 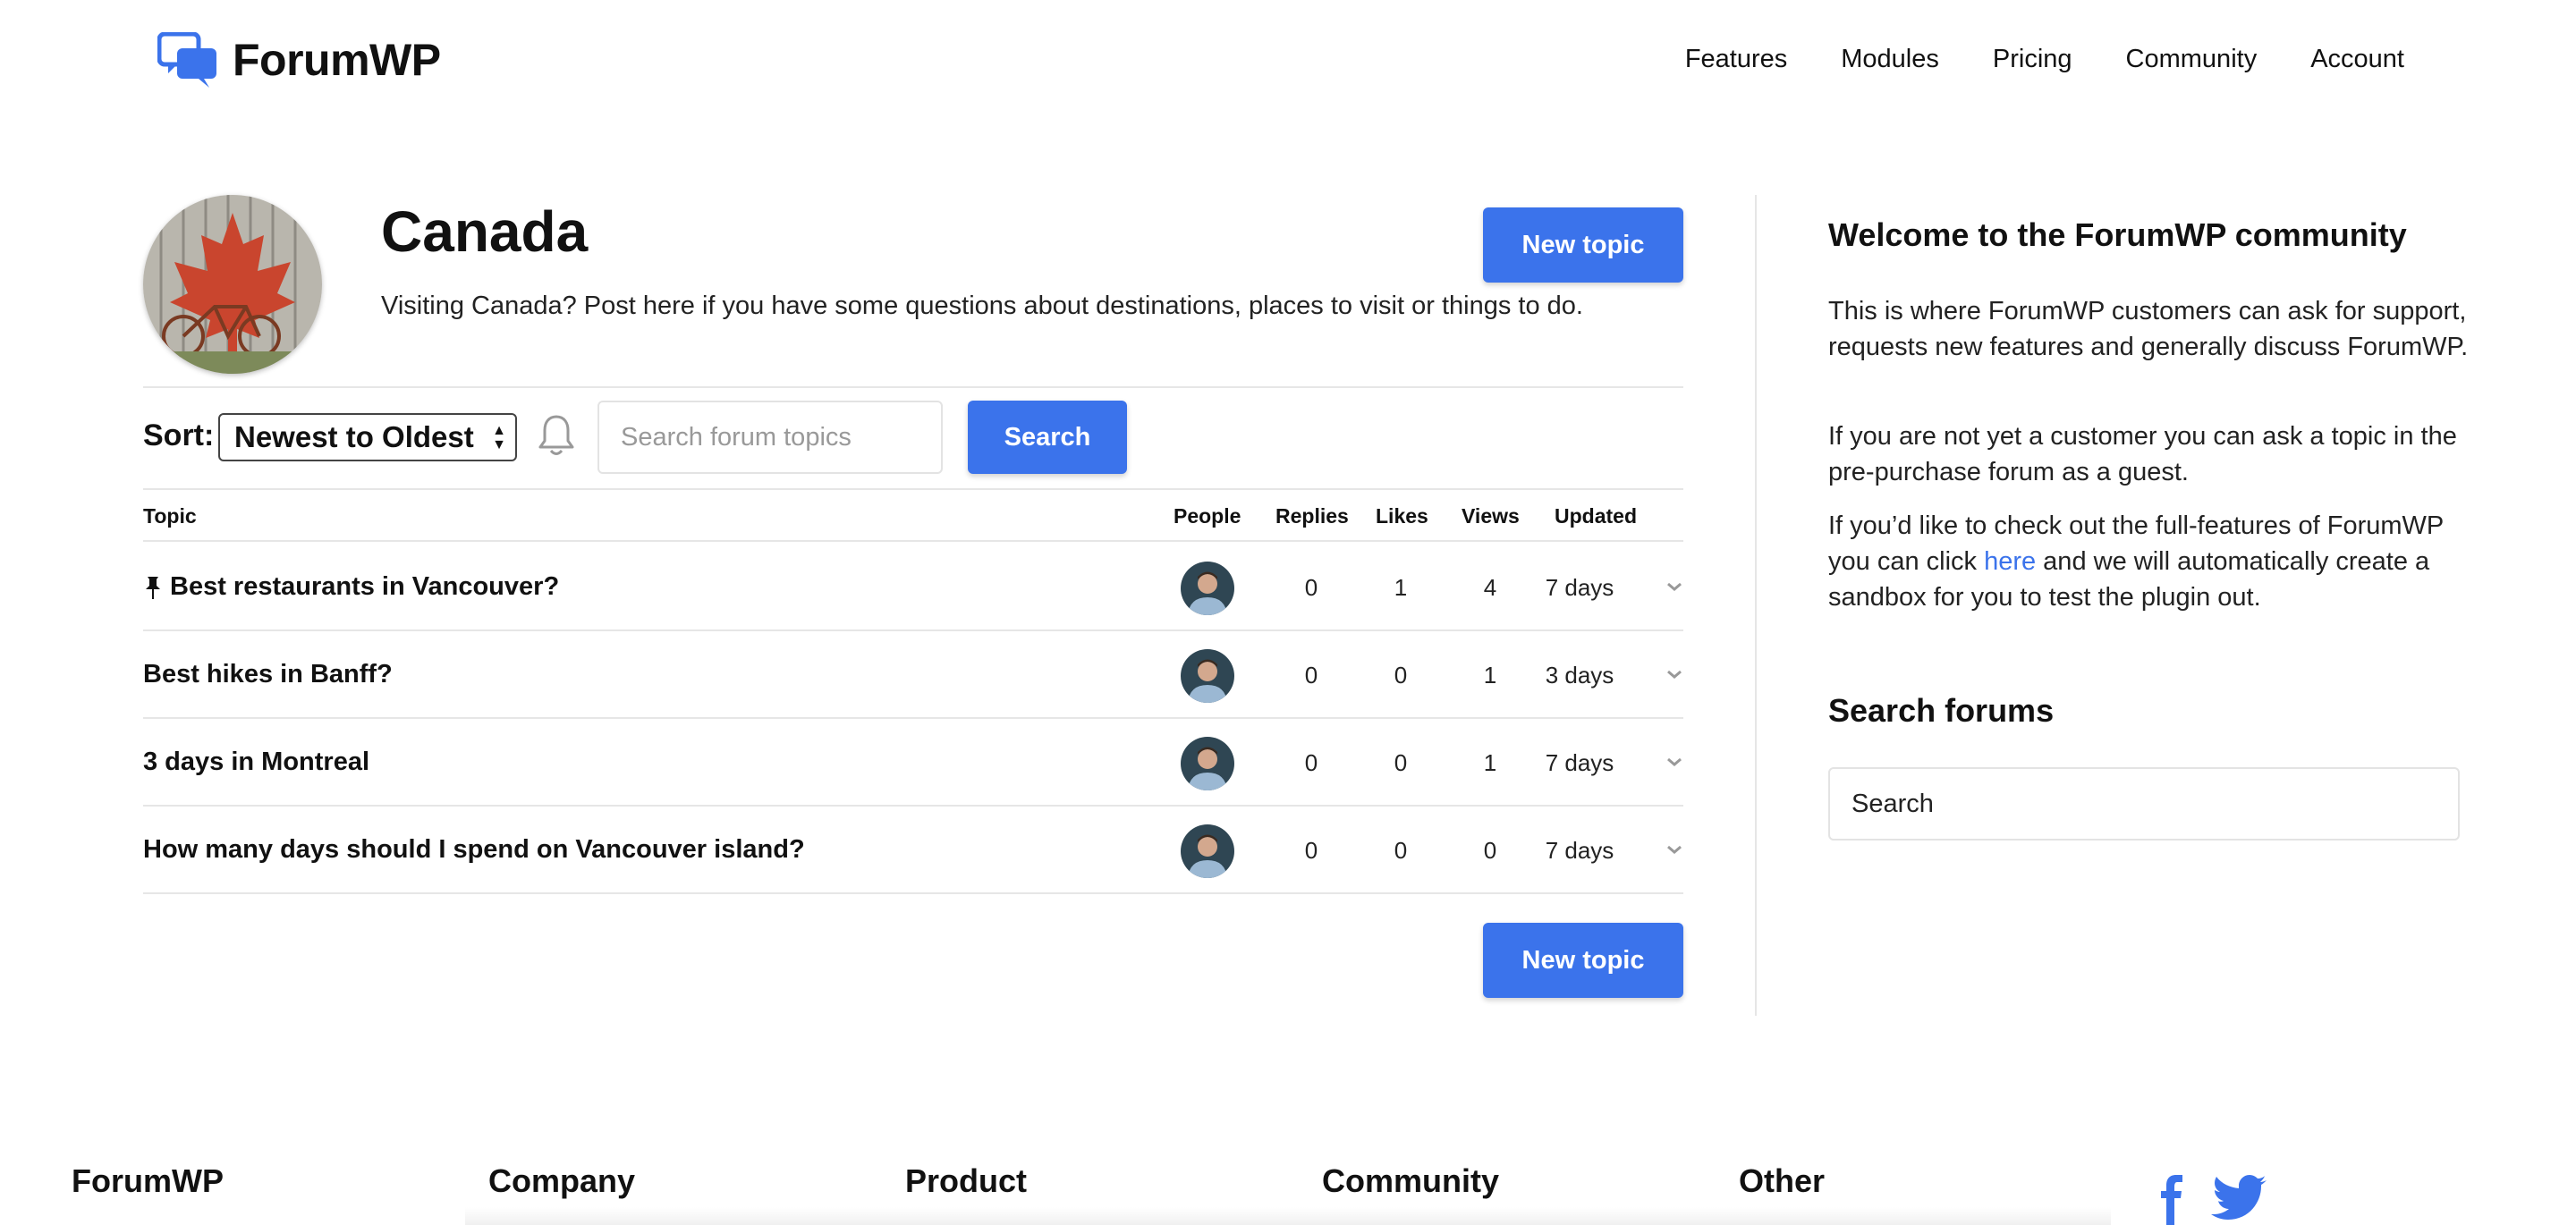 I want to click on nav-modules: Modules, so click(x=1890, y=59).